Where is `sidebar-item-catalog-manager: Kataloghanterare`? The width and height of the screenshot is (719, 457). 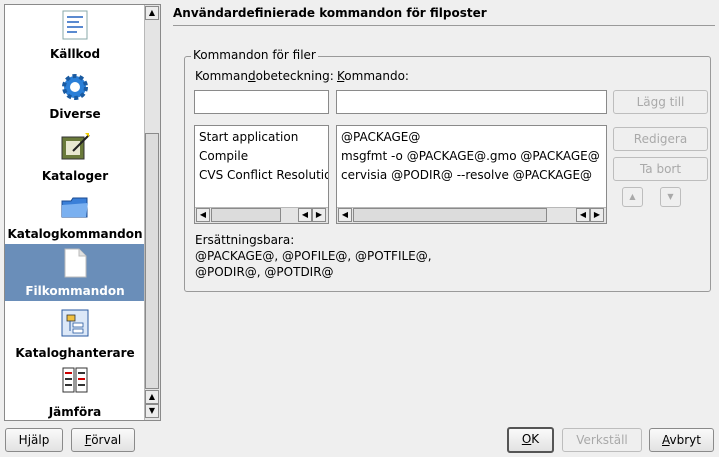 sidebar-item-catalog-manager: Kataloghanterare is located at coordinates (75, 333).